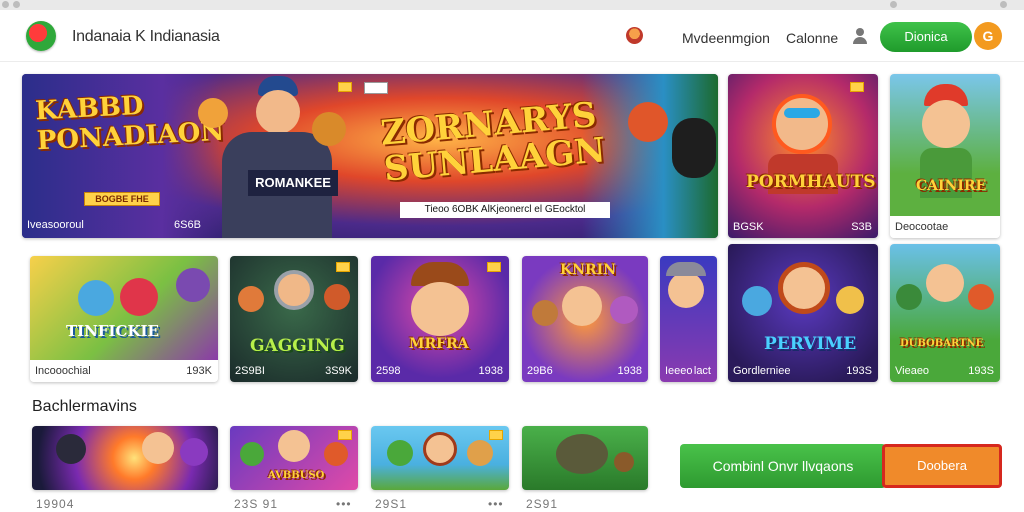  I want to click on side-card-1-title: PORMHAUTS, so click(811, 182).